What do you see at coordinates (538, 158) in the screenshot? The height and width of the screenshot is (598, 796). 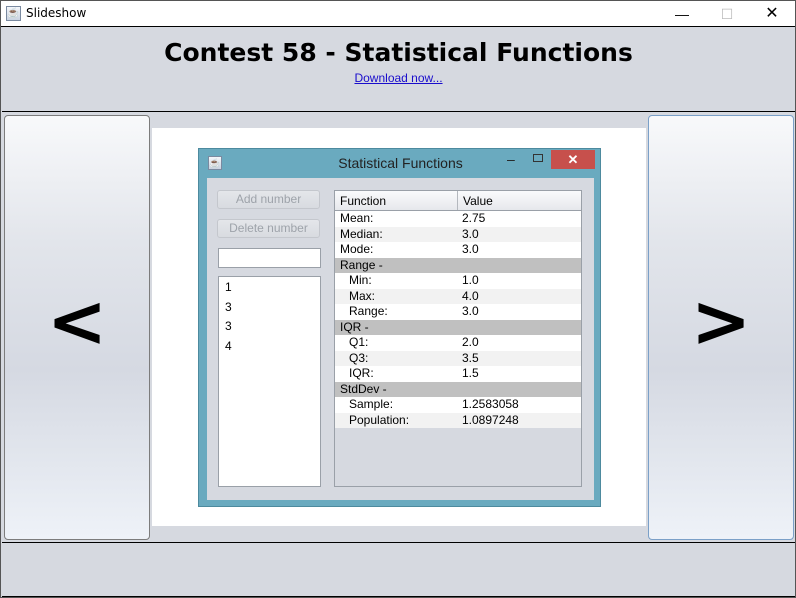 I see `maximize-icon` at bounding box center [538, 158].